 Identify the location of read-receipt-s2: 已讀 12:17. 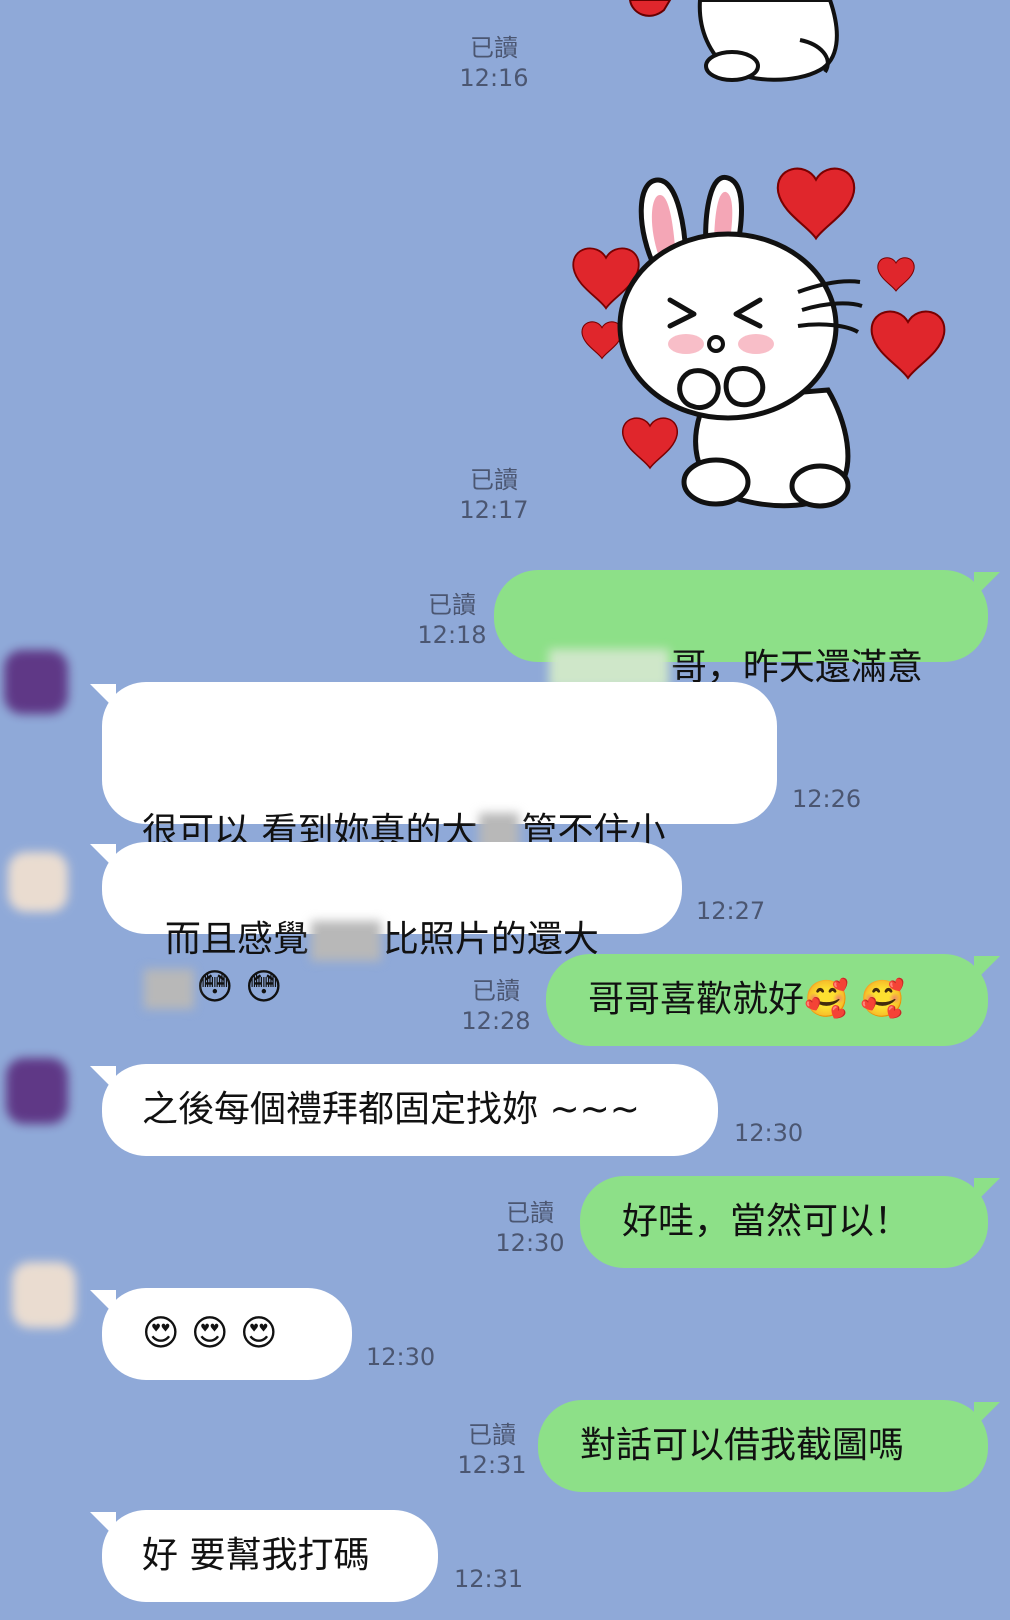
(494, 495).